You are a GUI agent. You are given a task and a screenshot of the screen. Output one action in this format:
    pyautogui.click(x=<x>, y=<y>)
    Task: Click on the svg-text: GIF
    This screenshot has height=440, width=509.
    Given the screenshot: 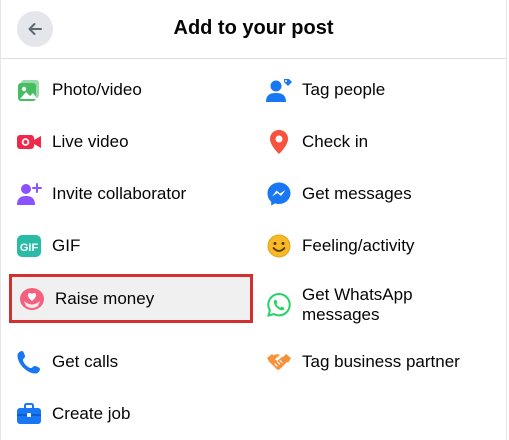 What is the action you would take?
    pyautogui.click(x=29, y=248)
    